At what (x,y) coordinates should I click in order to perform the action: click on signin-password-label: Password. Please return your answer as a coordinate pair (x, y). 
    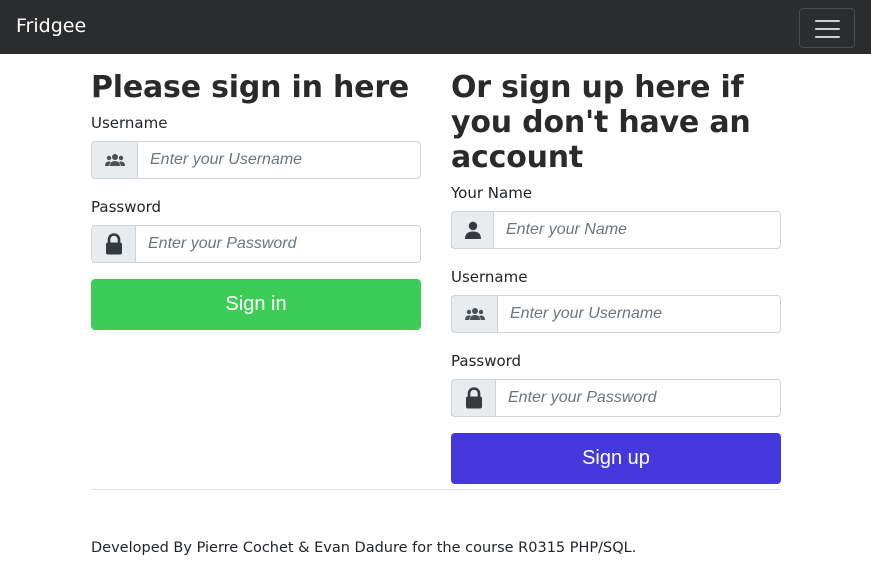
    Looking at the image, I should click on (126, 207).